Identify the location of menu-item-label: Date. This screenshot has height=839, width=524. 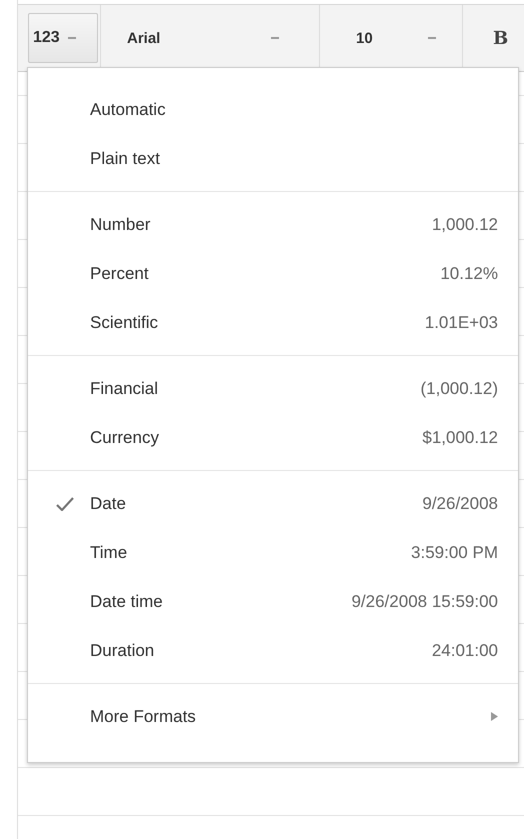
(108, 504).